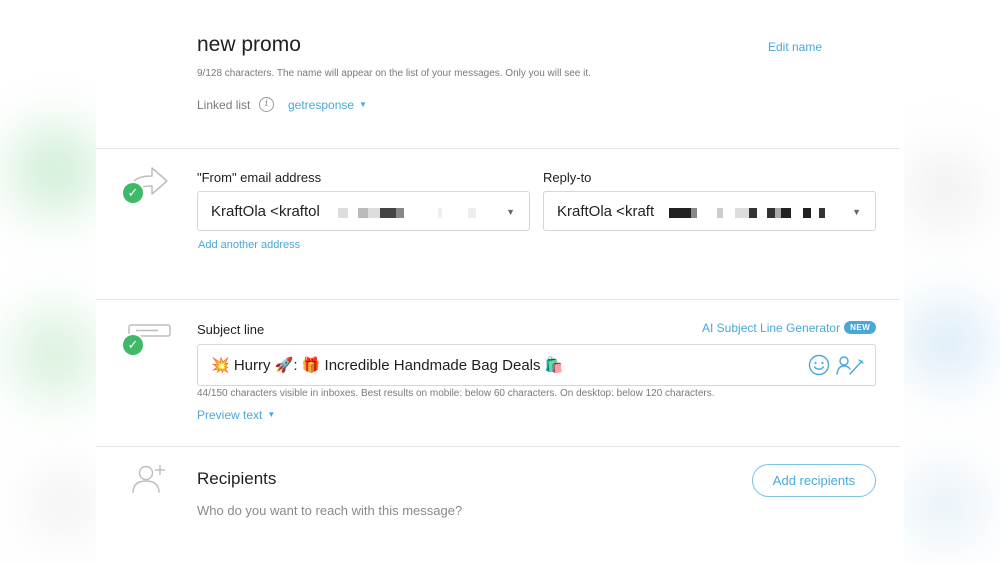 This screenshot has height=563, width=1000. What do you see at coordinates (249, 44) in the screenshot?
I see `page-title: new promo` at bounding box center [249, 44].